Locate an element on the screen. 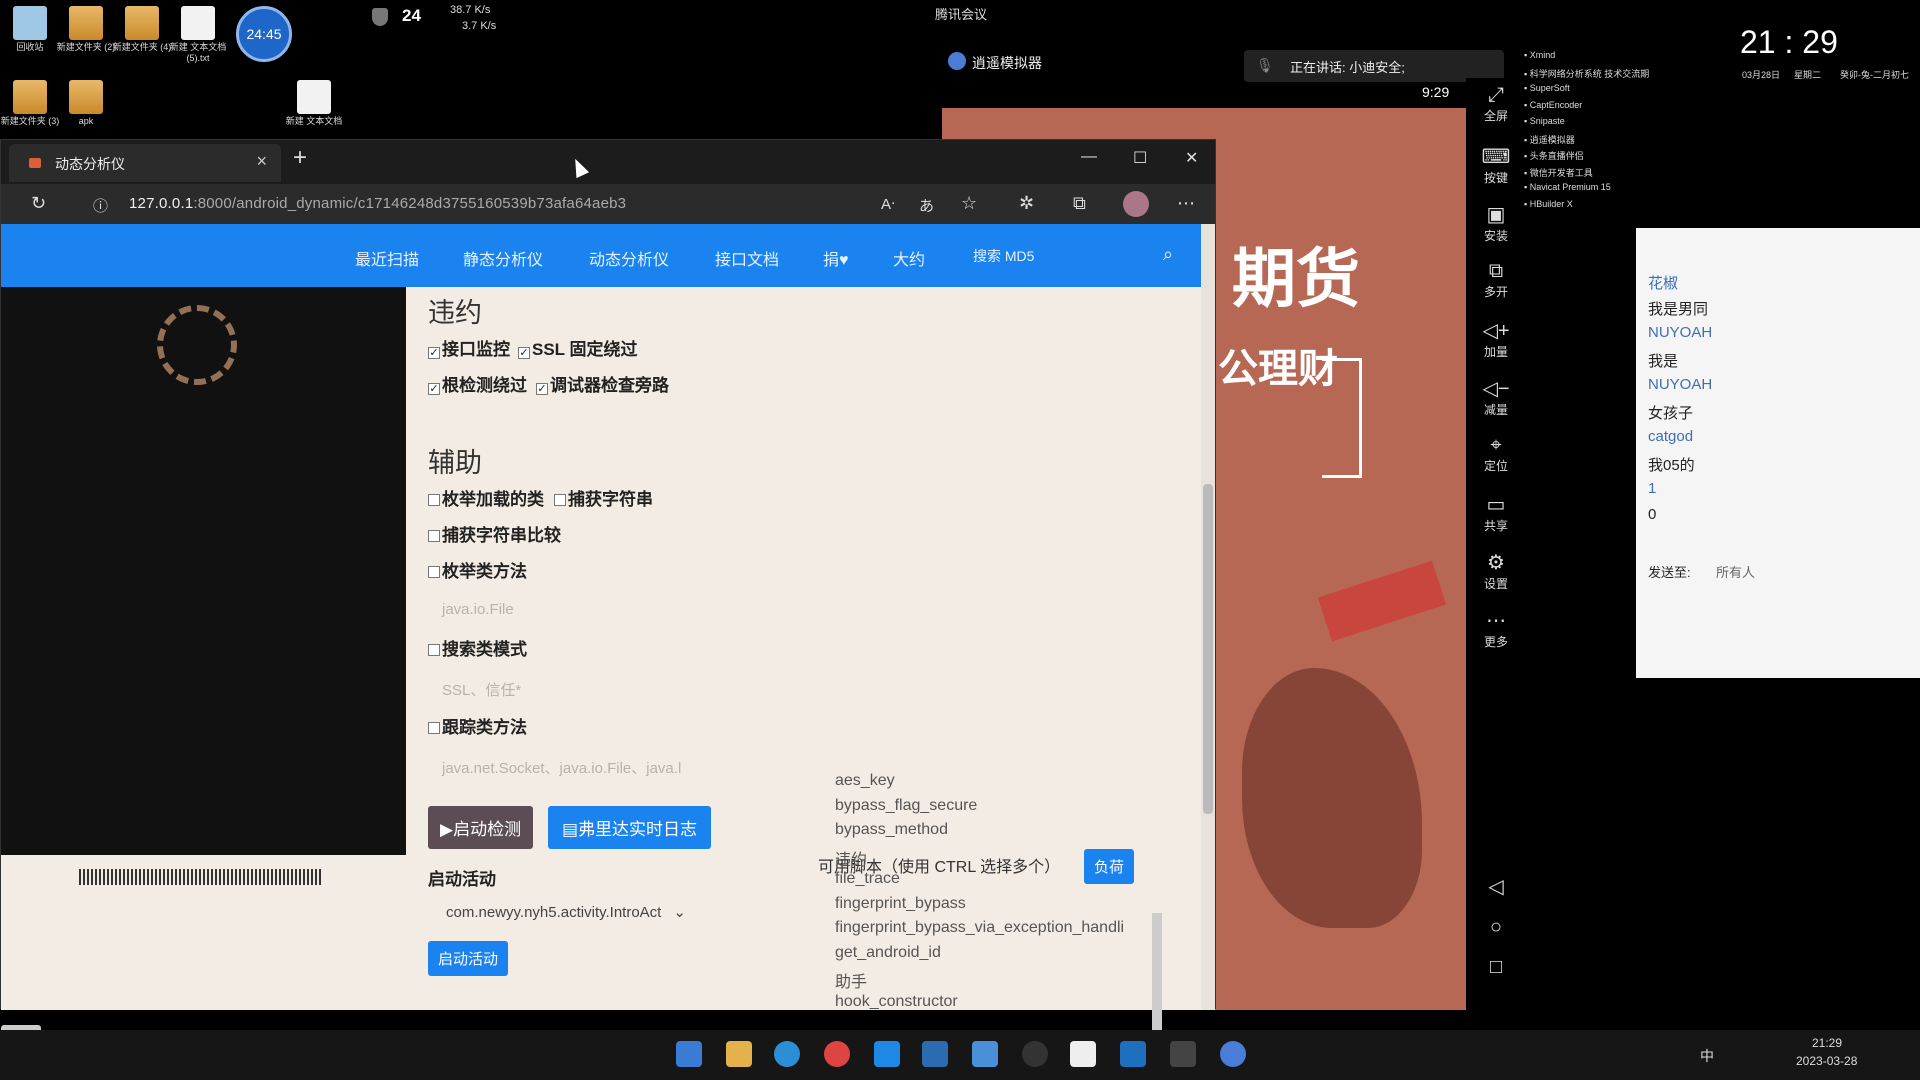 The width and height of the screenshot is (1920, 1080). recent-app-item: ▪ Navicat Premium 15 is located at coordinates (1604, 190).